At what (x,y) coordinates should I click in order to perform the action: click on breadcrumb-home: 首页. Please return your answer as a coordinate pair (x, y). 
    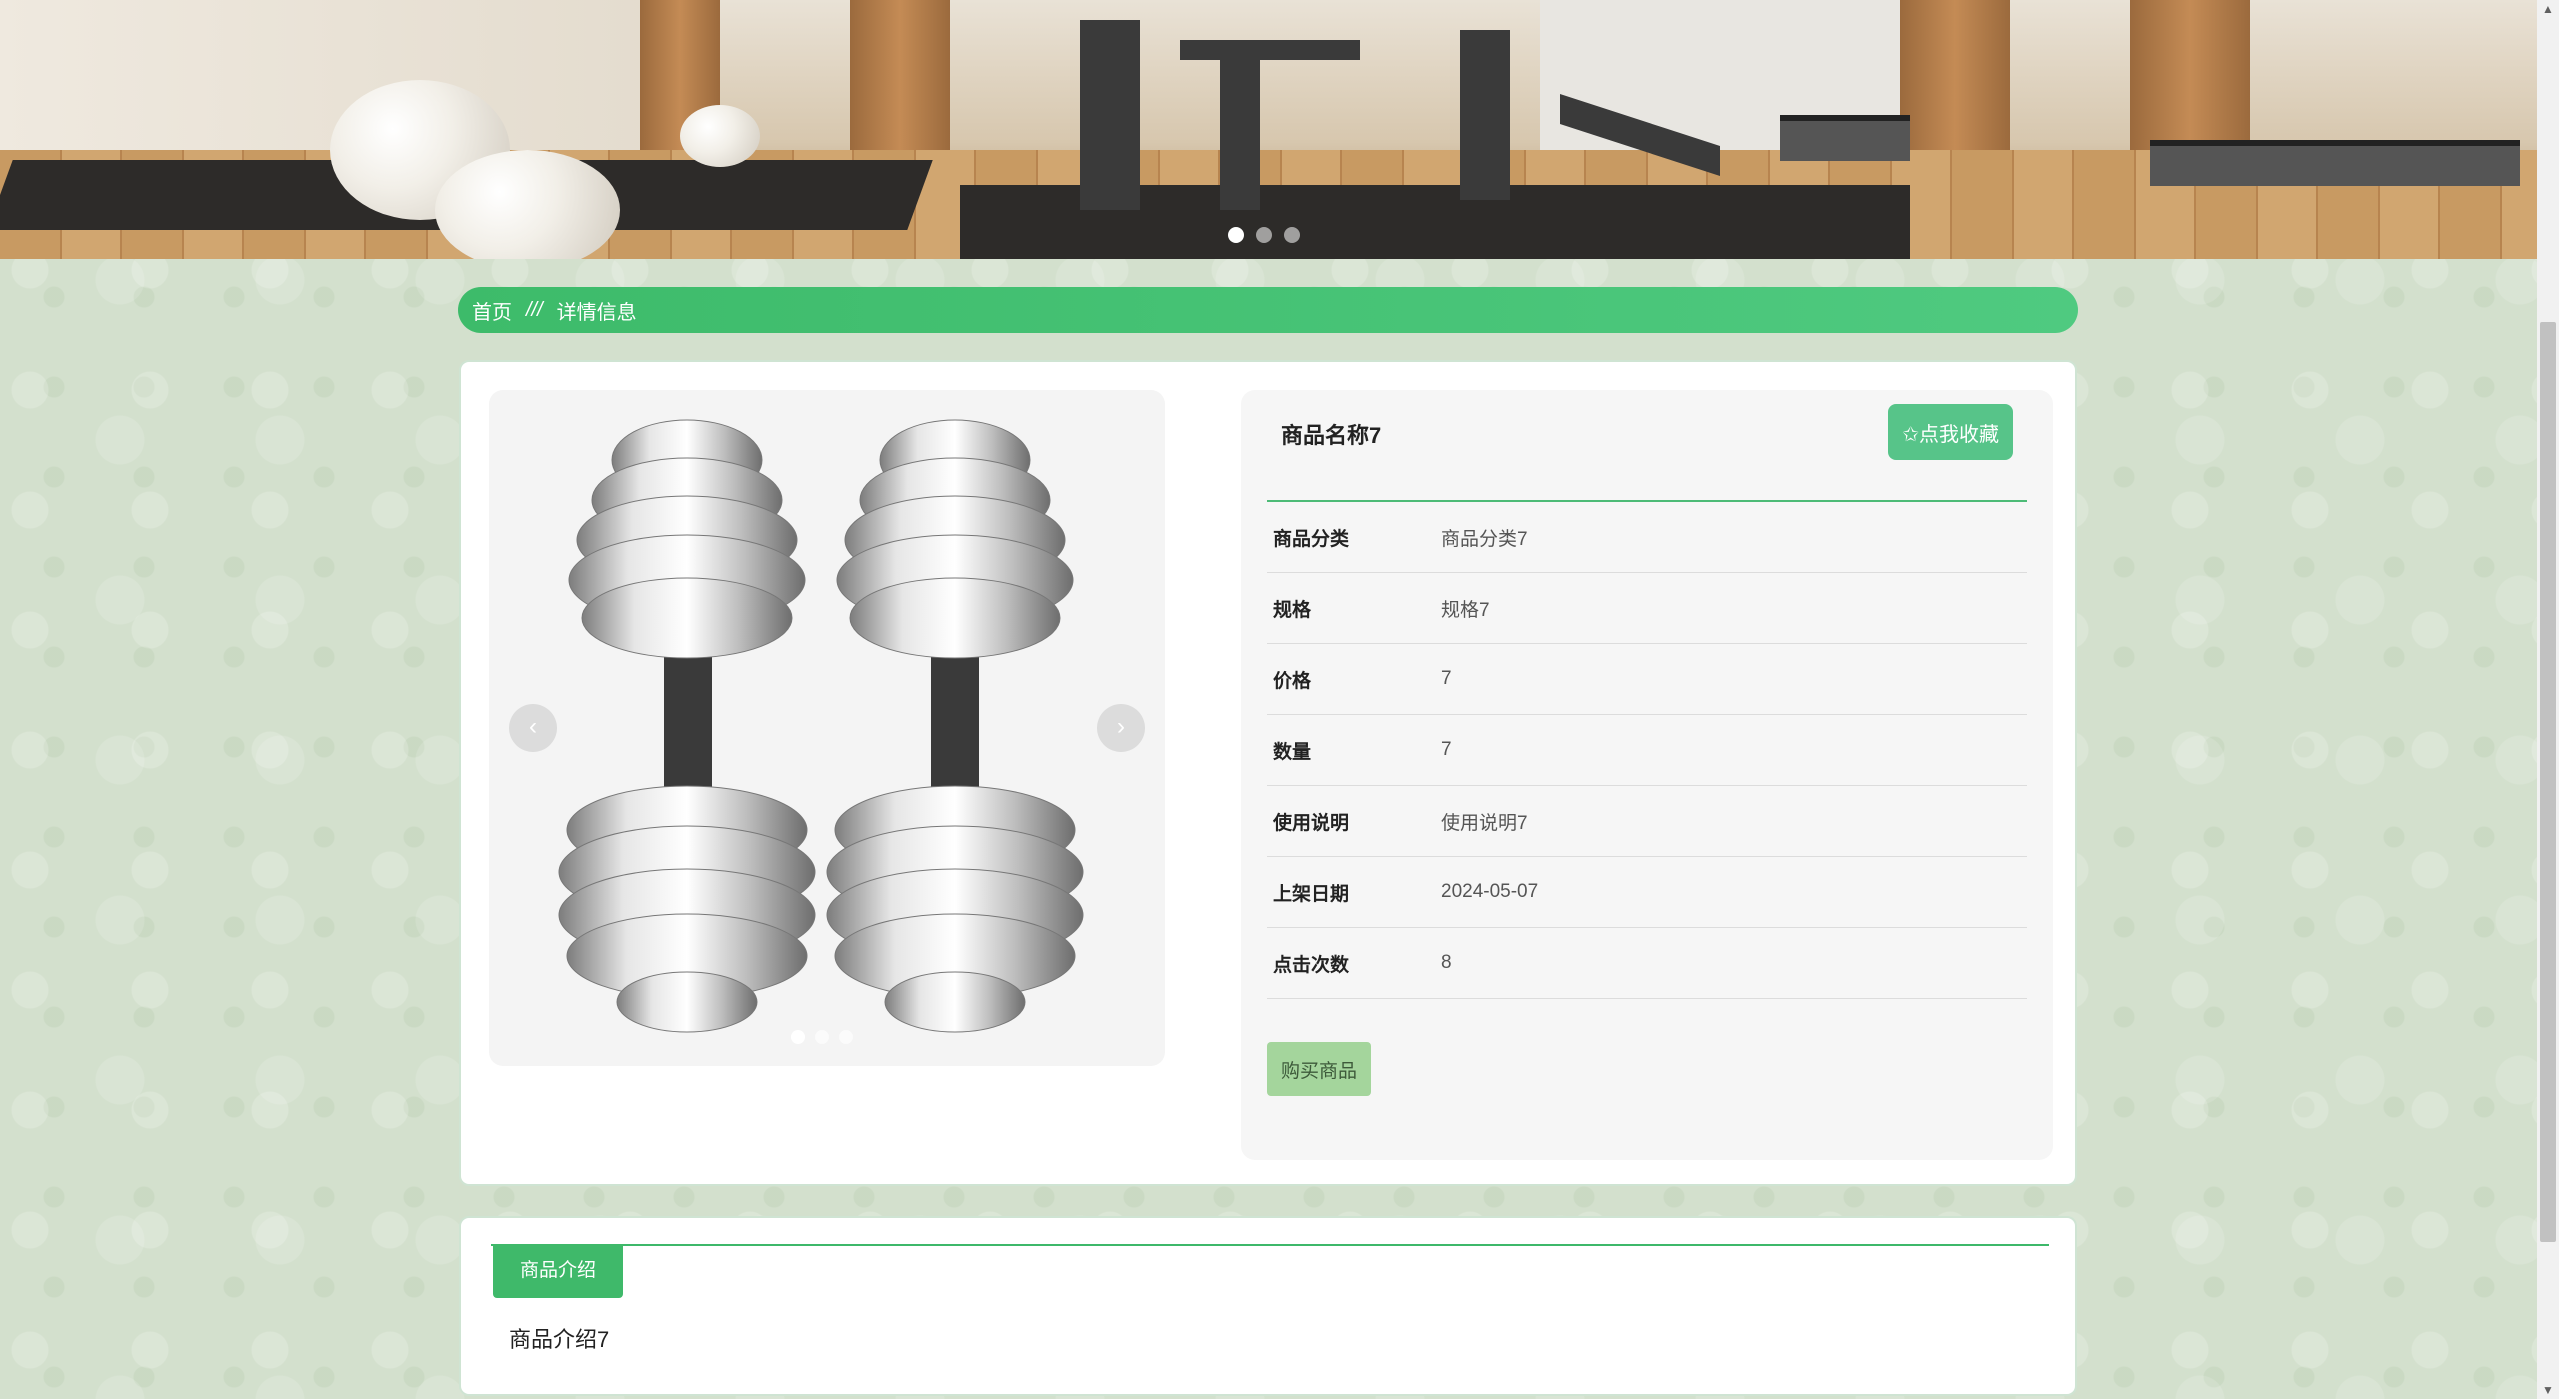
    Looking at the image, I should click on (492, 310).